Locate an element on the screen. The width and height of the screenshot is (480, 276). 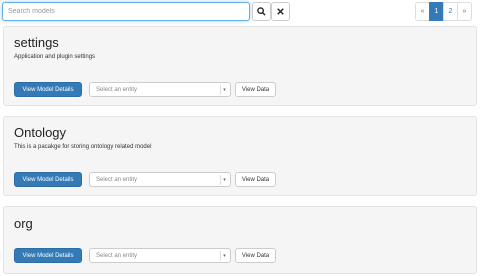
model-description: Application and plugin settings is located at coordinates (55, 57).